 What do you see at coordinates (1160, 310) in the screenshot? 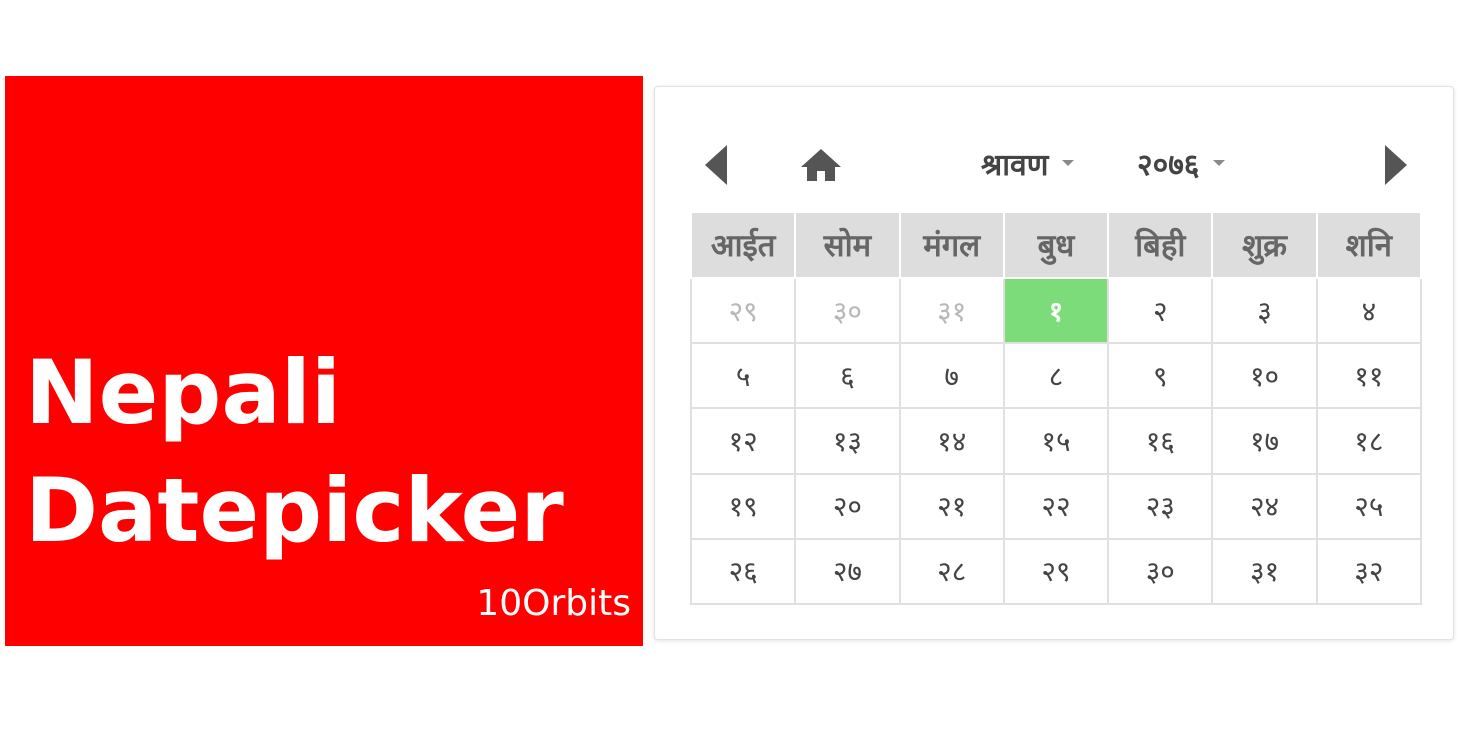
I see `calendar-day-cell: २` at bounding box center [1160, 310].